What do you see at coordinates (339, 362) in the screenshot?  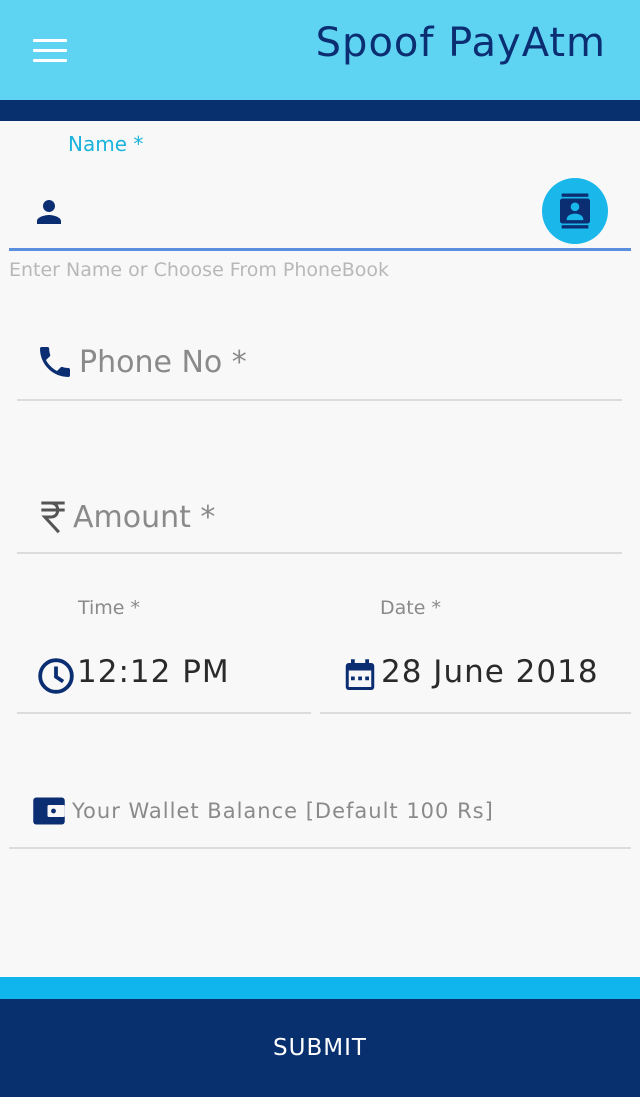 I see `phone-input` at bounding box center [339, 362].